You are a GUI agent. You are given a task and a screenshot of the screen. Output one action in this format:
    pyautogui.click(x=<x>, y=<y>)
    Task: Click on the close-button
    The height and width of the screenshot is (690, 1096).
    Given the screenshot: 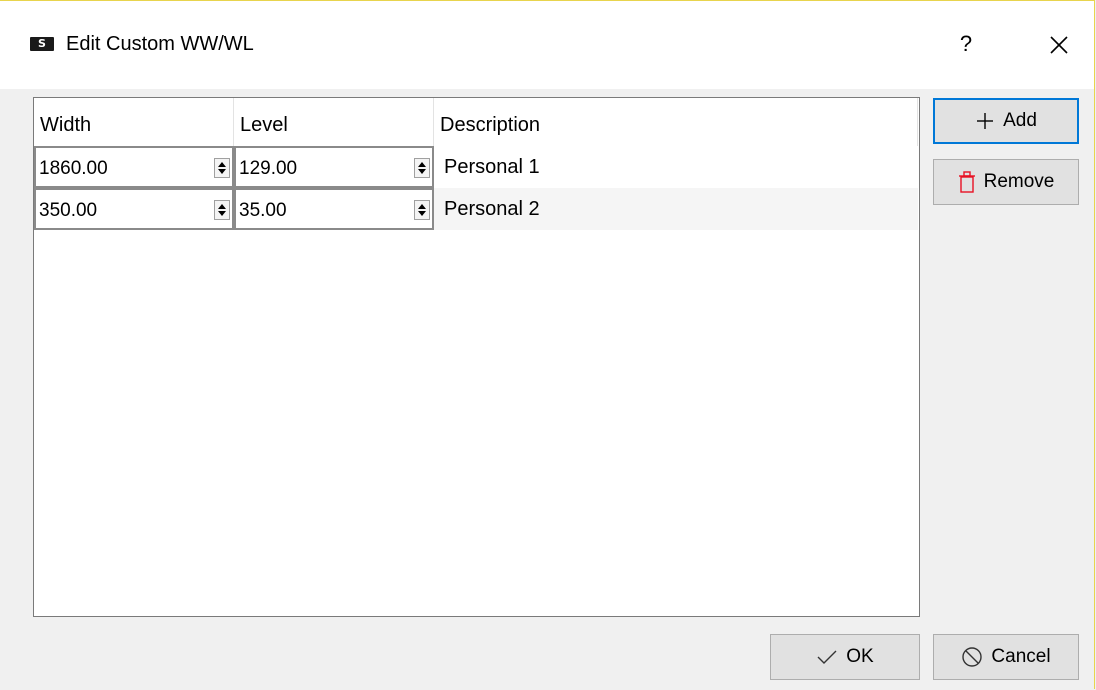 What is the action you would take?
    pyautogui.click(x=1059, y=45)
    